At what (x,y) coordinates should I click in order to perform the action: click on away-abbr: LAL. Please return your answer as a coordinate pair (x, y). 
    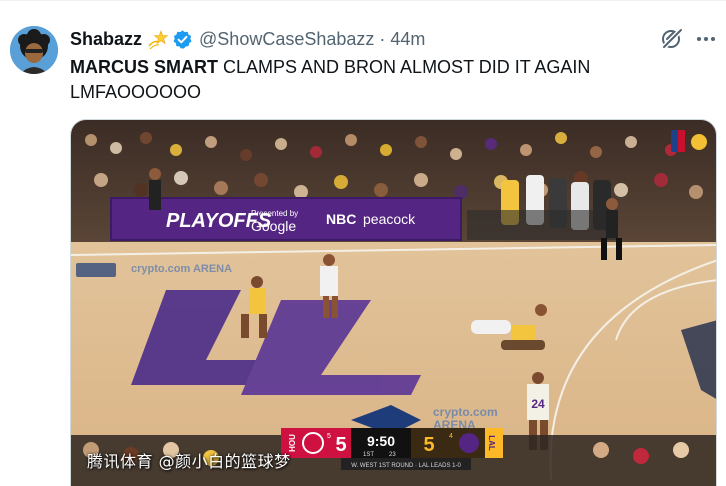
    Looking at the image, I should click on (491, 443).